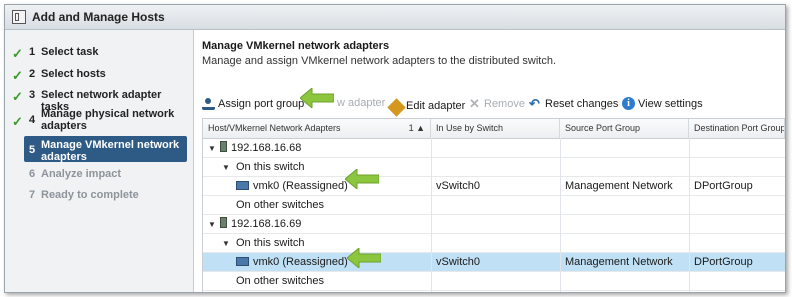  Describe the element at coordinates (436, 105) in the screenshot. I see `edit-adapter-label: Edit adapter` at that location.